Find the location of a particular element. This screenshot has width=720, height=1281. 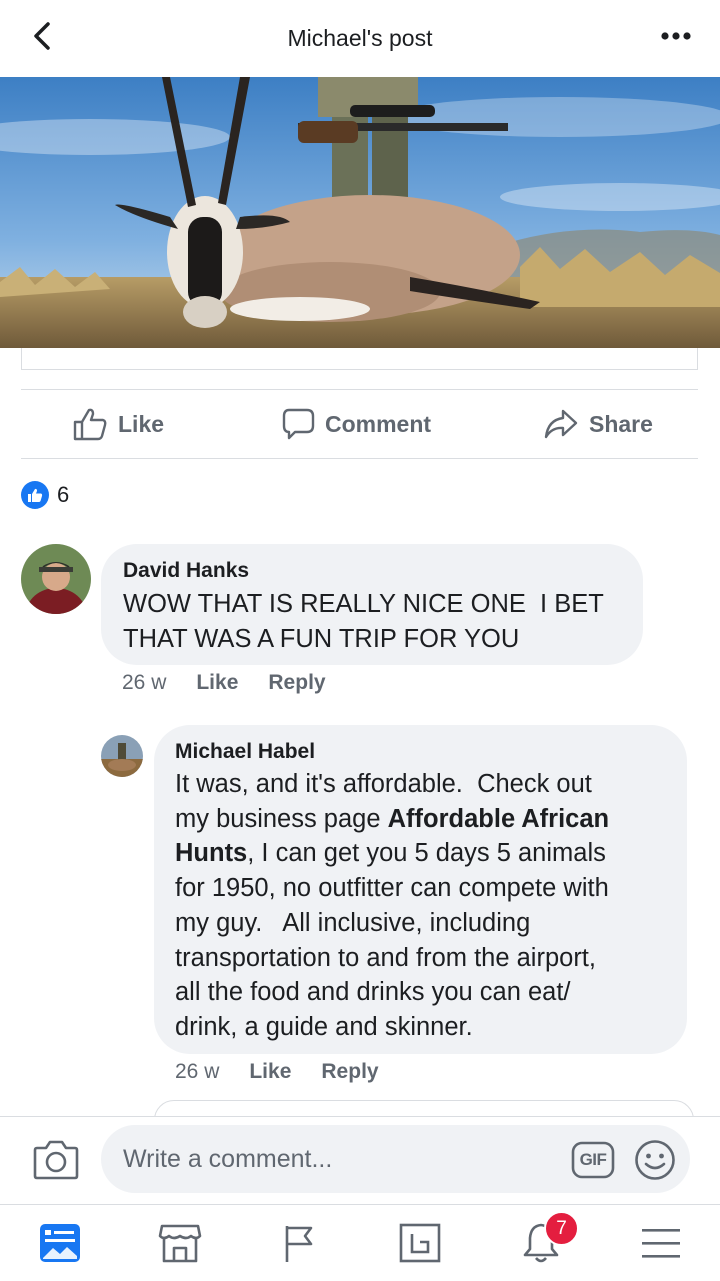

smiley-face-icon is located at coordinates (655, 1160).